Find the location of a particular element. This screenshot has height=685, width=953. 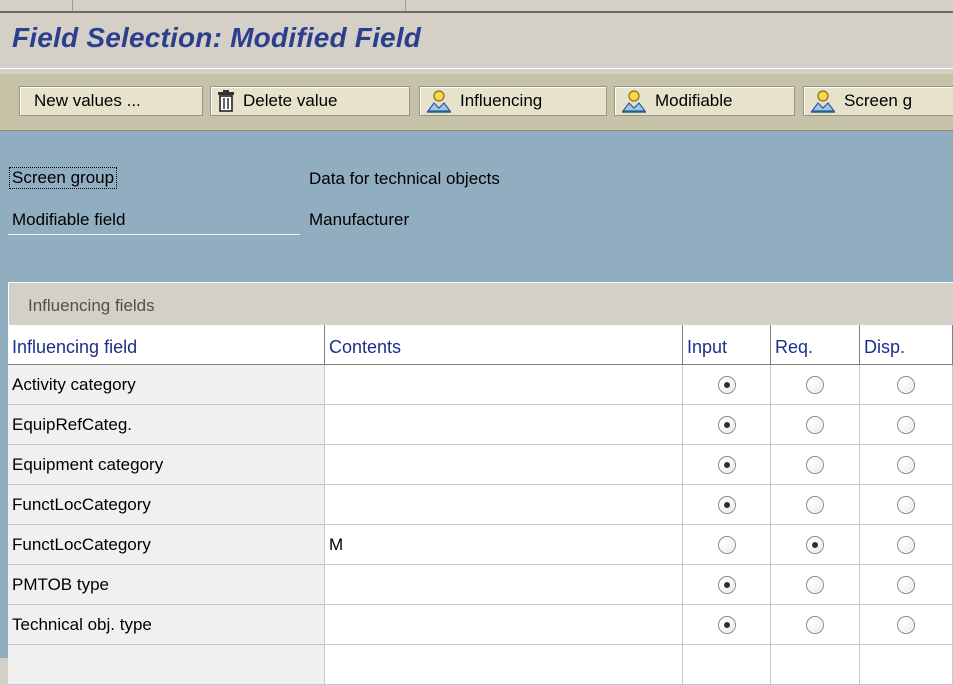

table-row: FunctLocCategory is located at coordinates (480, 505).